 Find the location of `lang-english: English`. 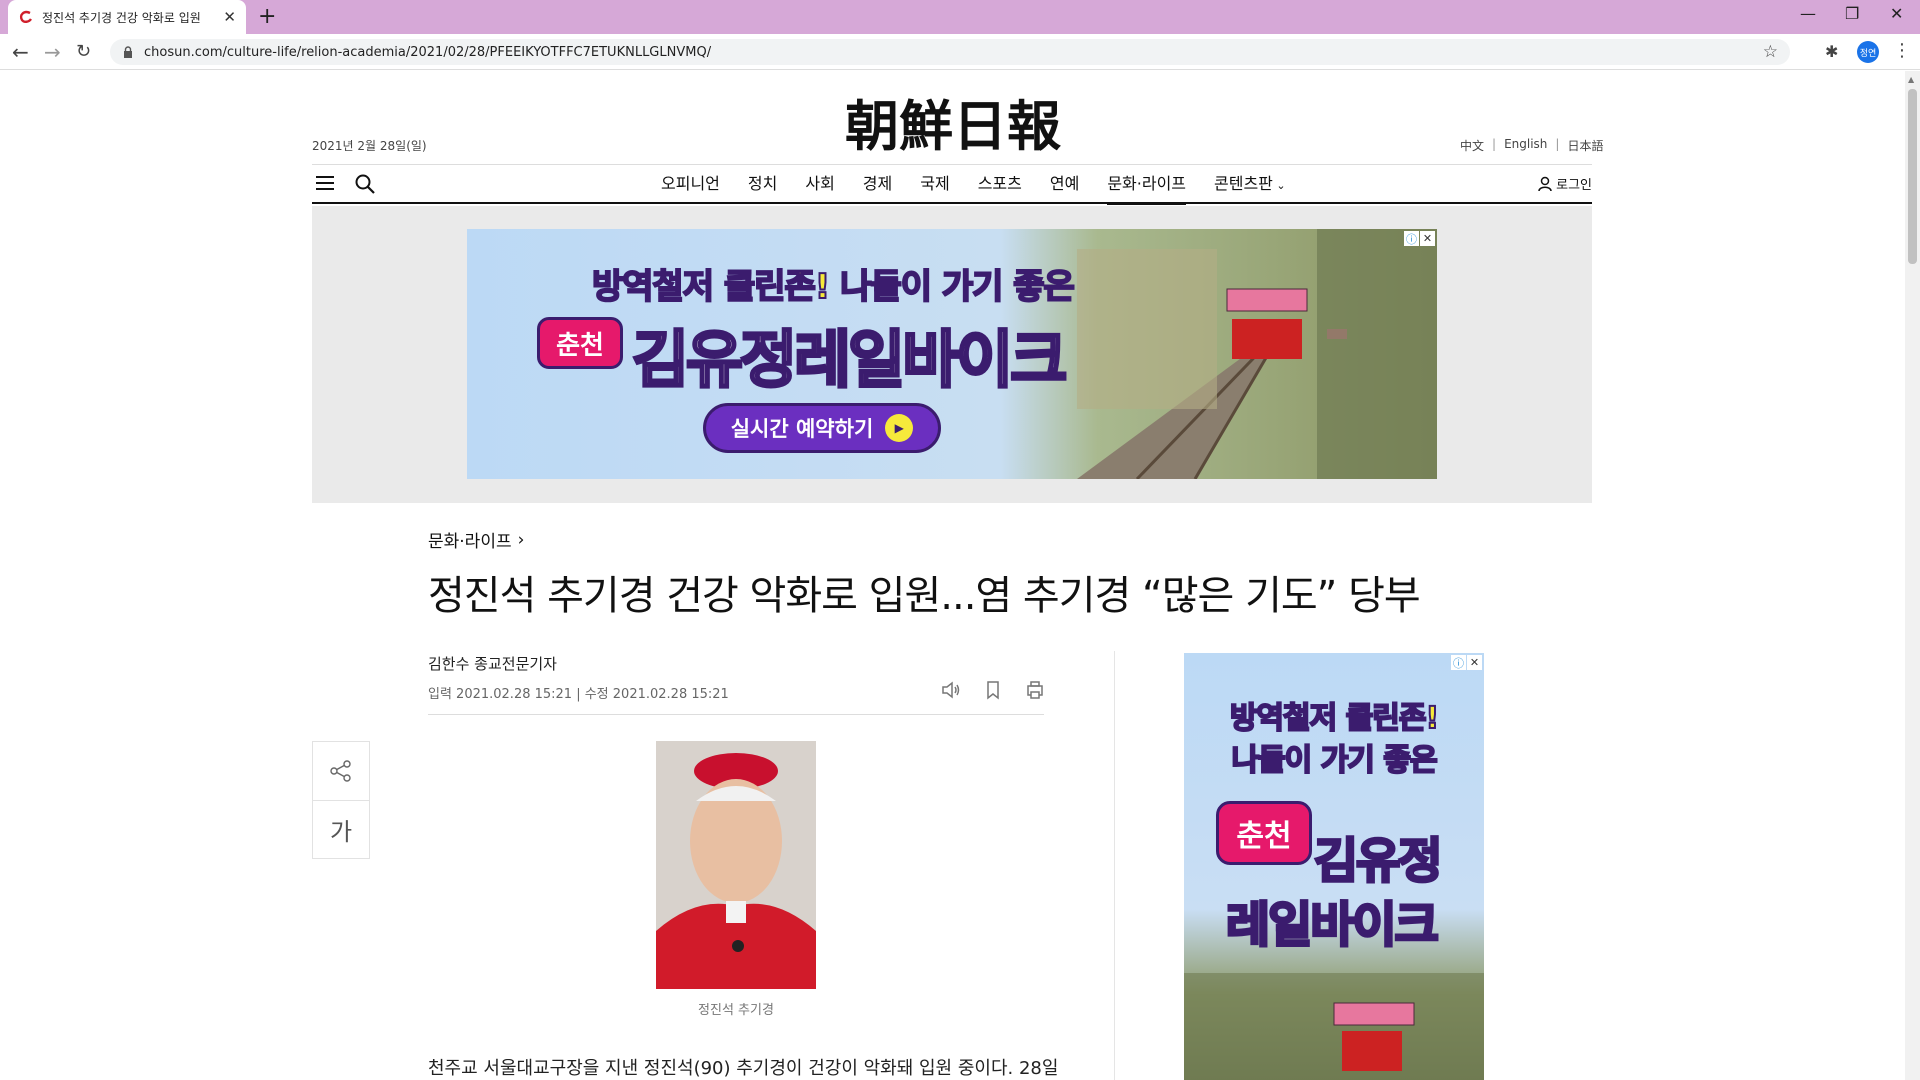

lang-english: English is located at coordinates (1525, 145).